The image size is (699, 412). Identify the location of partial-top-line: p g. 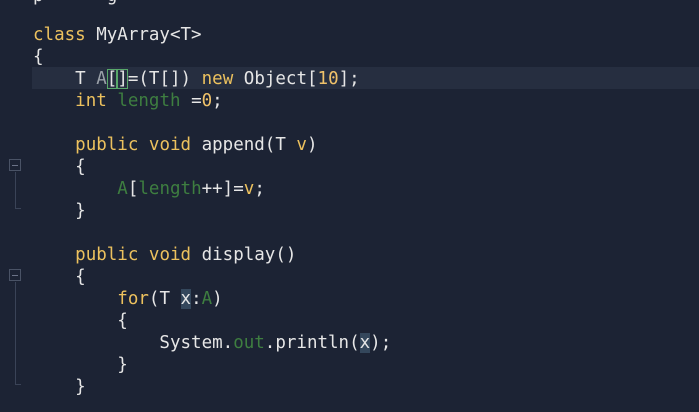
(349, 4).